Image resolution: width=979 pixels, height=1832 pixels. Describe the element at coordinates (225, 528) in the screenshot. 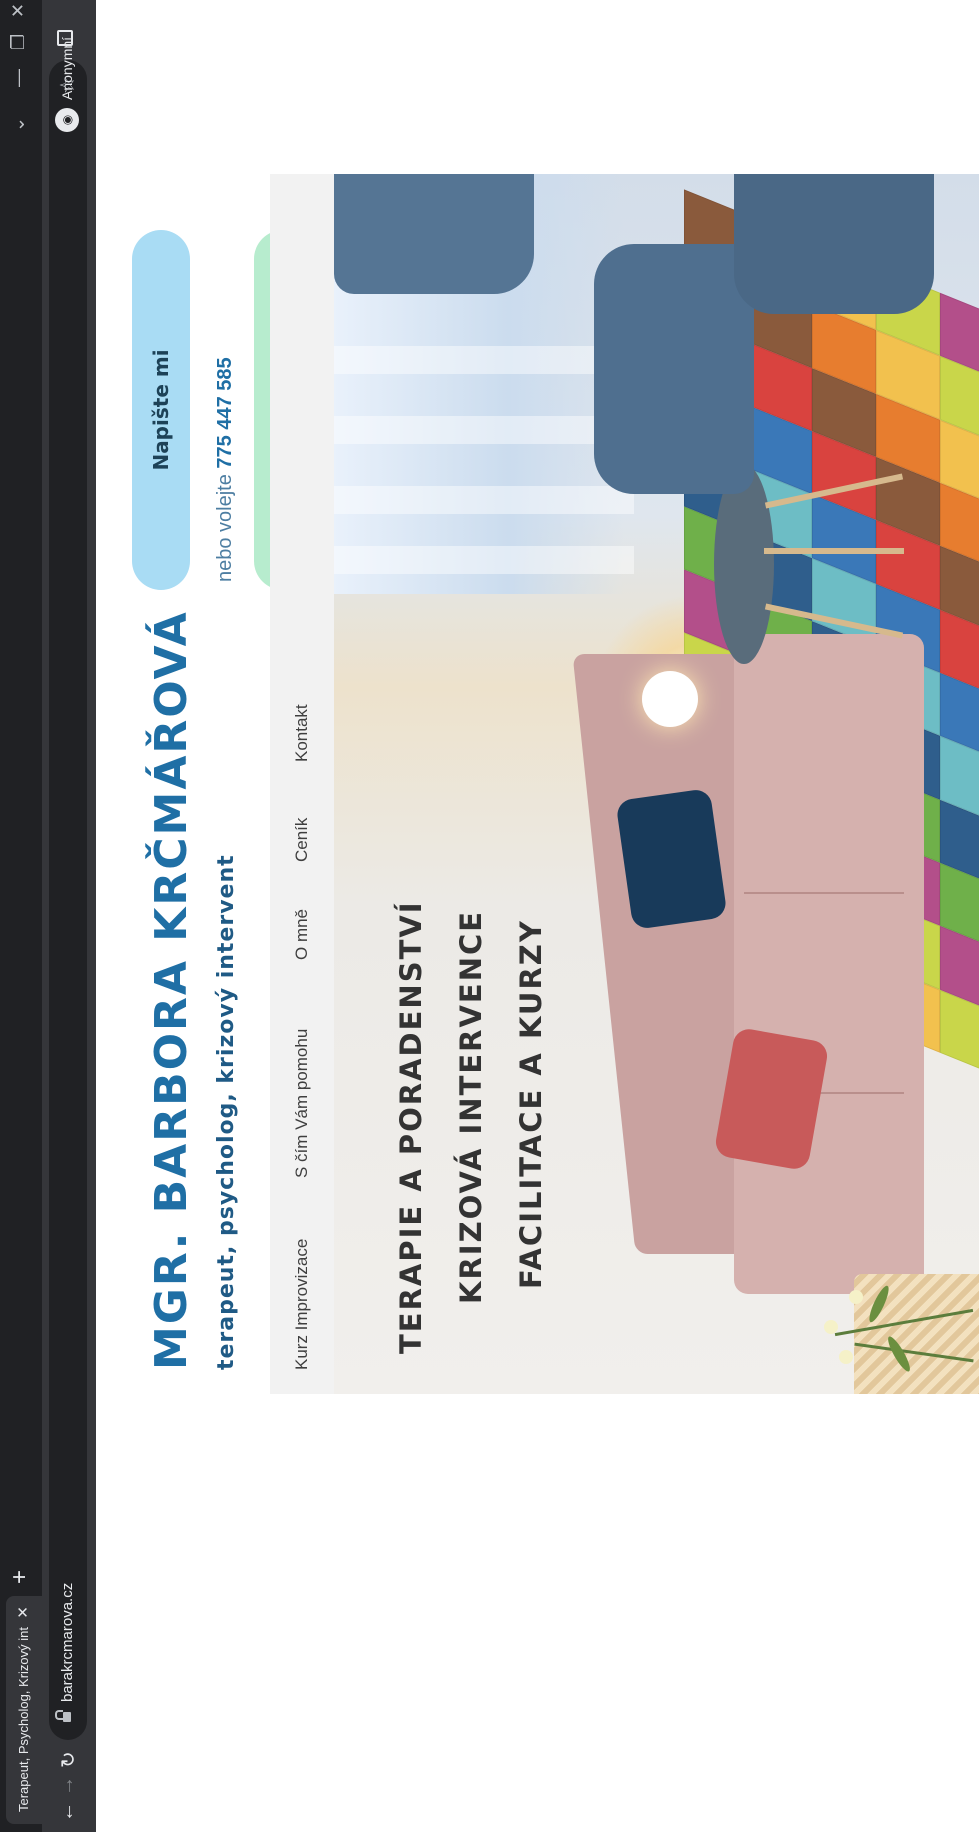

I see `phone-prefix: nebo volejte` at that location.